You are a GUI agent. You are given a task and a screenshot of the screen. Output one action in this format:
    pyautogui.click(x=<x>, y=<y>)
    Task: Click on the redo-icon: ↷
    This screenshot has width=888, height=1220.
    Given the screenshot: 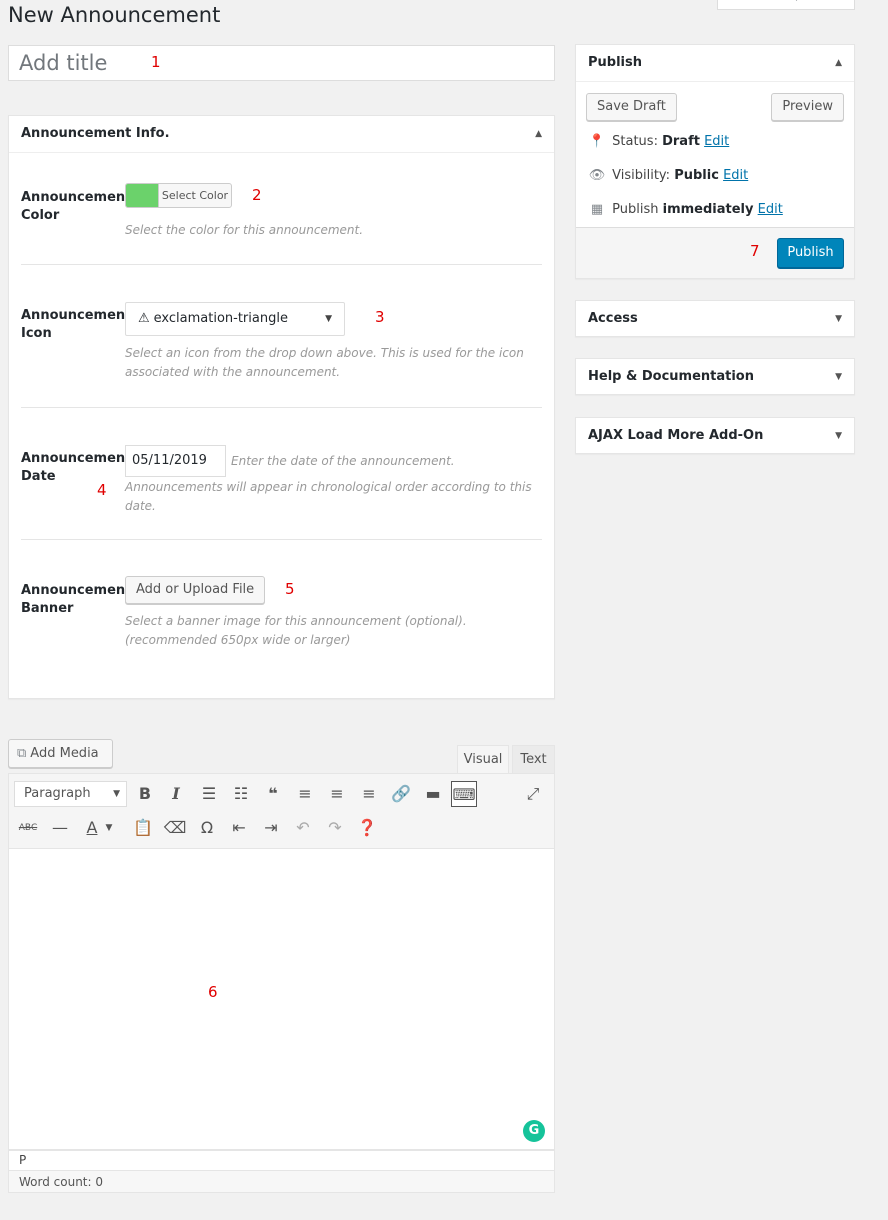 What is the action you would take?
    pyautogui.click(x=335, y=828)
    